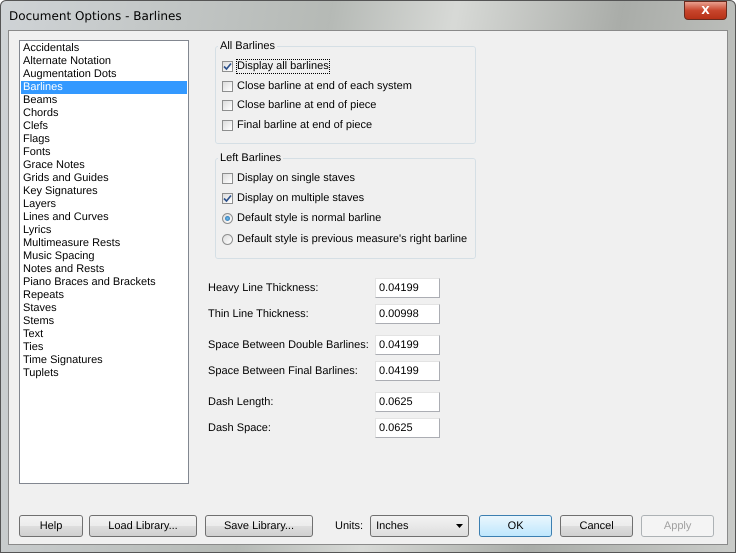 The image size is (736, 553). I want to click on list-item: Fonts, so click(104, 152).